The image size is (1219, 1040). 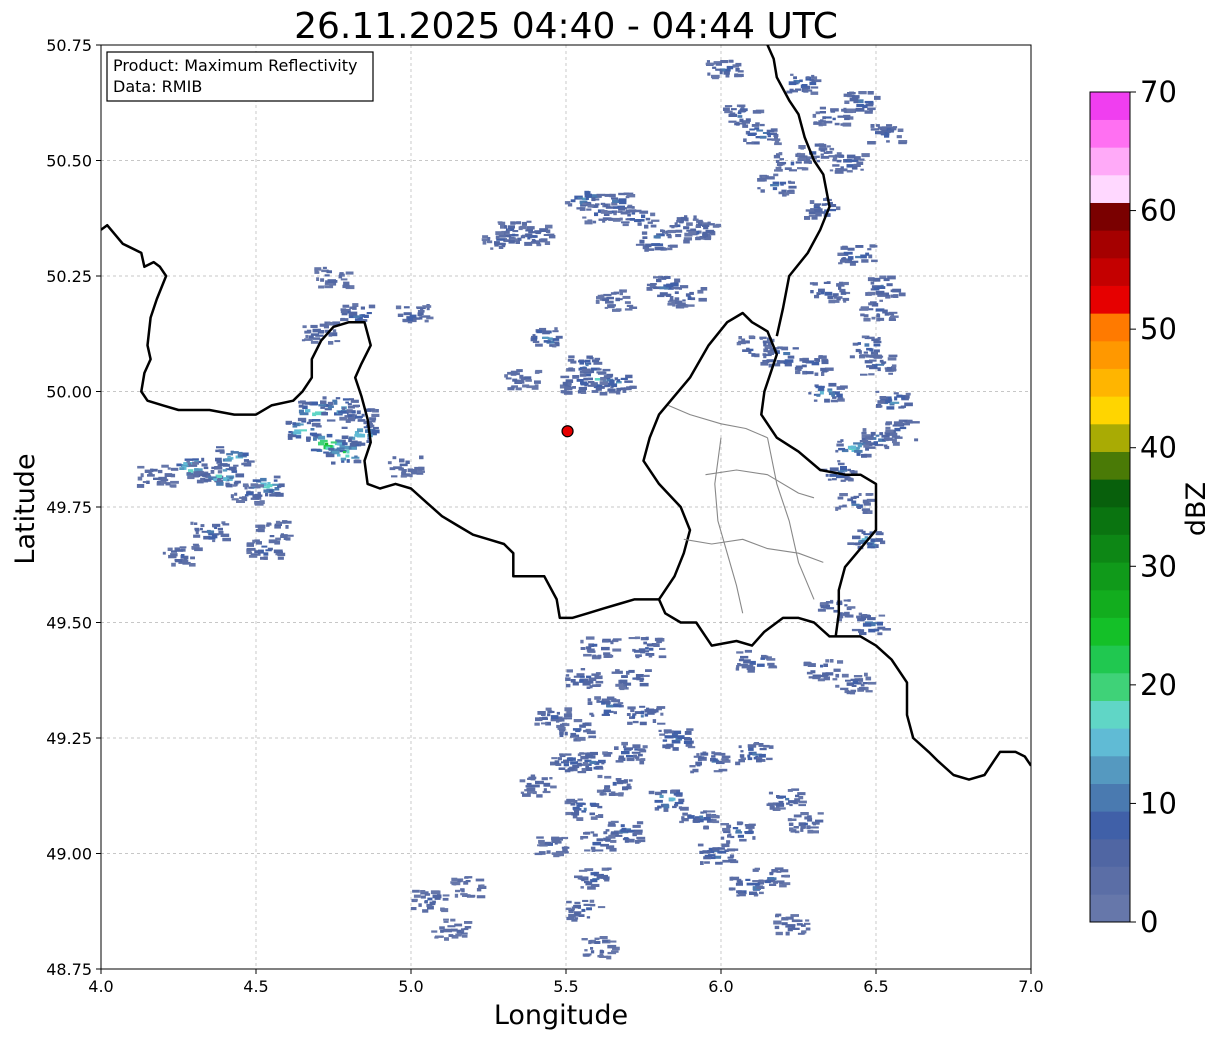 I want to click on colorbar-tick-label: 50, so click(x=1158, y=329).